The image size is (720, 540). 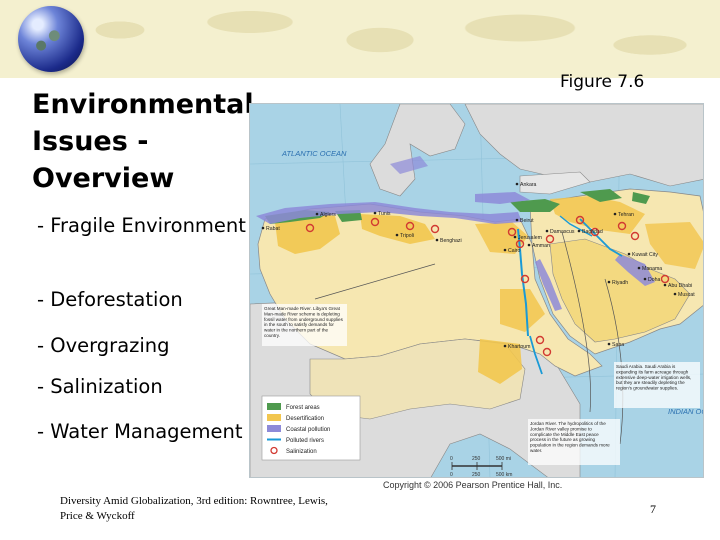 What do you see at coordinates (541, 246) in the screenshot?
I see `city-label: Amman` at bounding box center [541, 246].